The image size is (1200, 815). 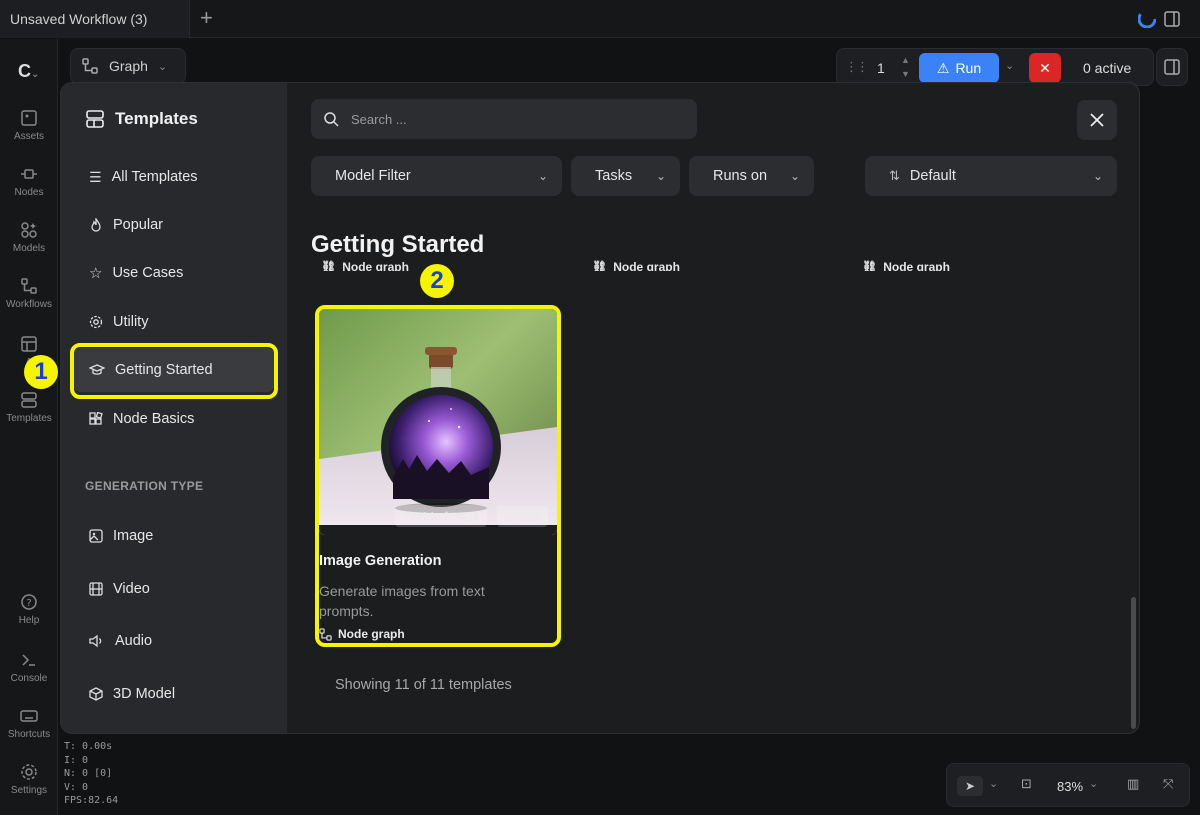 What do you see at coordinates (174, 322) in the screenshot?
I see `nav-item-utility: Utility` at bounding box center [174, 322].